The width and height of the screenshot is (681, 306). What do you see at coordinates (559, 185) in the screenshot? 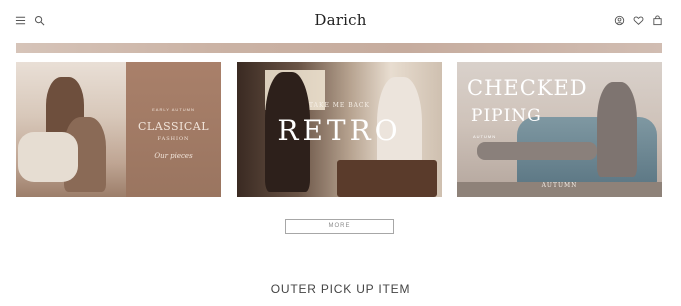
I see `banner-checked-footer: AUTUMN` at bounding box center [559, 185].